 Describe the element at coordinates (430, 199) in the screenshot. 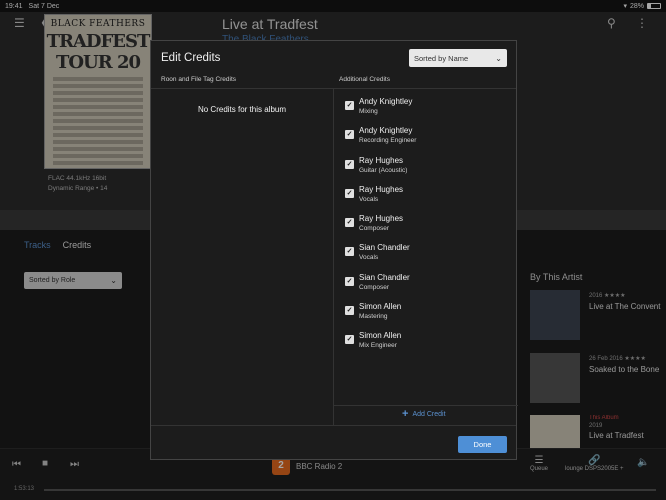

I see `credit-row: ✓ Ray Hughes Vocals` at that location.